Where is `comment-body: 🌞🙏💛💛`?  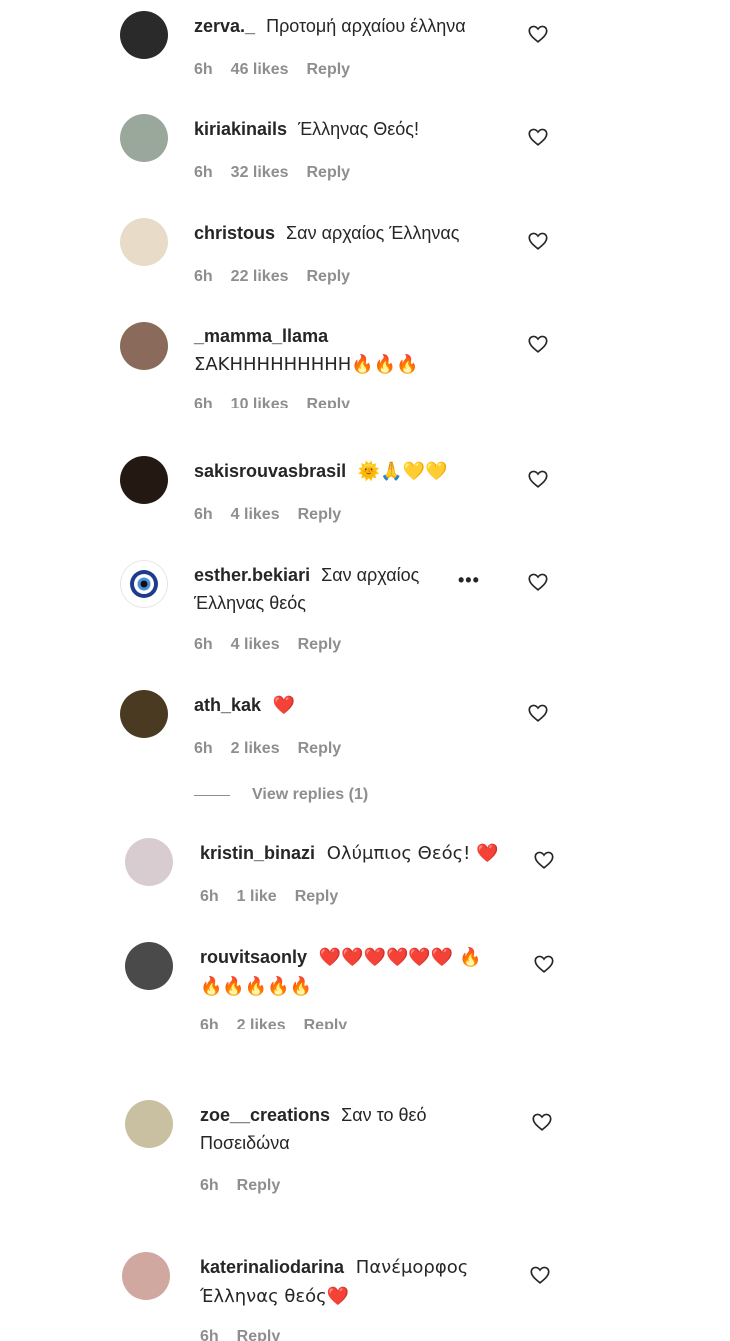 comment-body: 🌞🙏💛💛 is located at coordinates (400, 471).